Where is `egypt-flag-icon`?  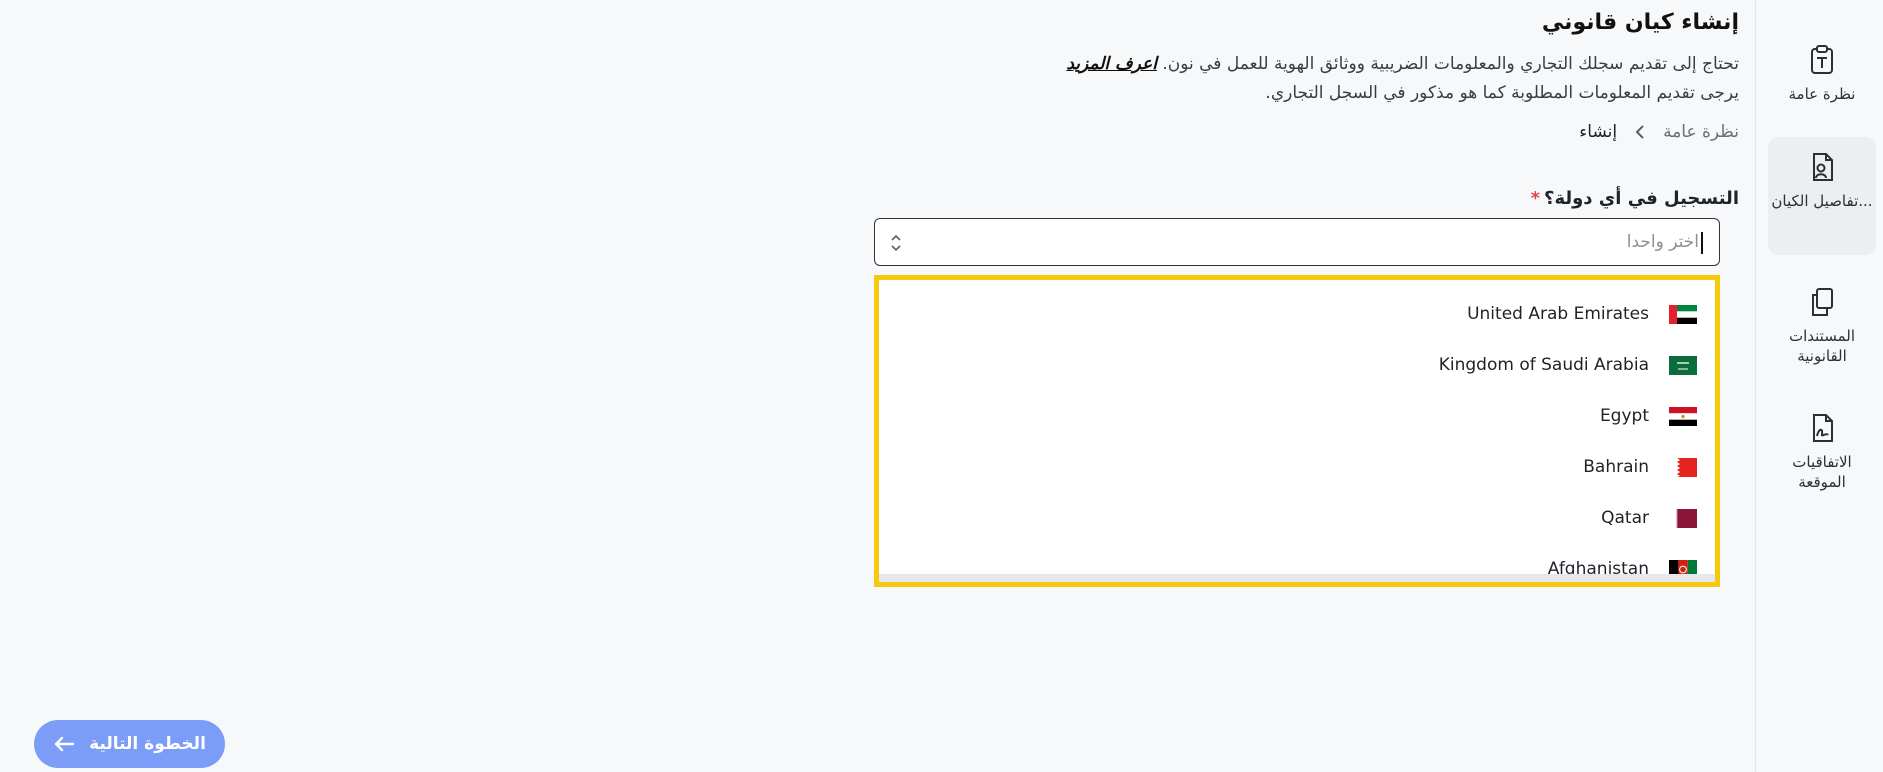
egypt-flag-icon is located at coordinates (1683, 416).